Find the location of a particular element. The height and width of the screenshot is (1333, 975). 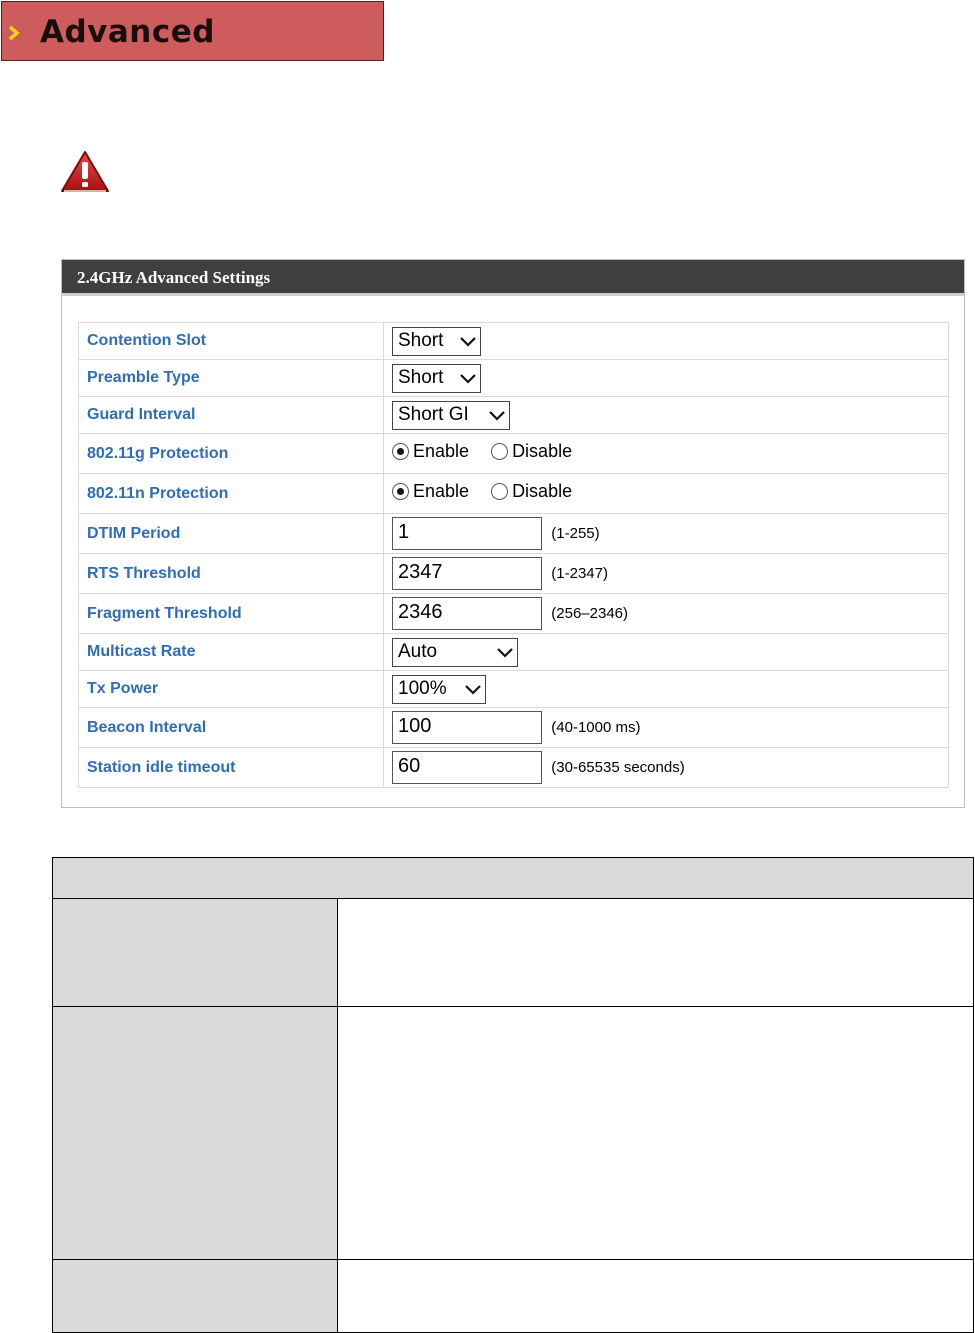

tx-power-value: 100% is located at coordinates (422, 688).